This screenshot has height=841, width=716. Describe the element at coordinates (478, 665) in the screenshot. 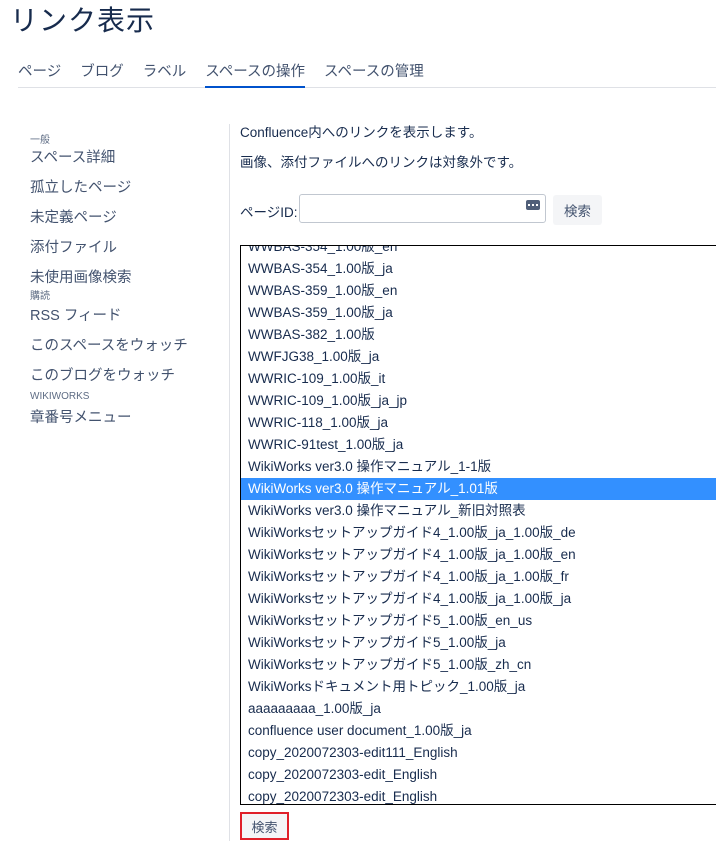

I see `list-item: WikiWorksセットアップガイド5_1.00版_zh_cn` at that location.